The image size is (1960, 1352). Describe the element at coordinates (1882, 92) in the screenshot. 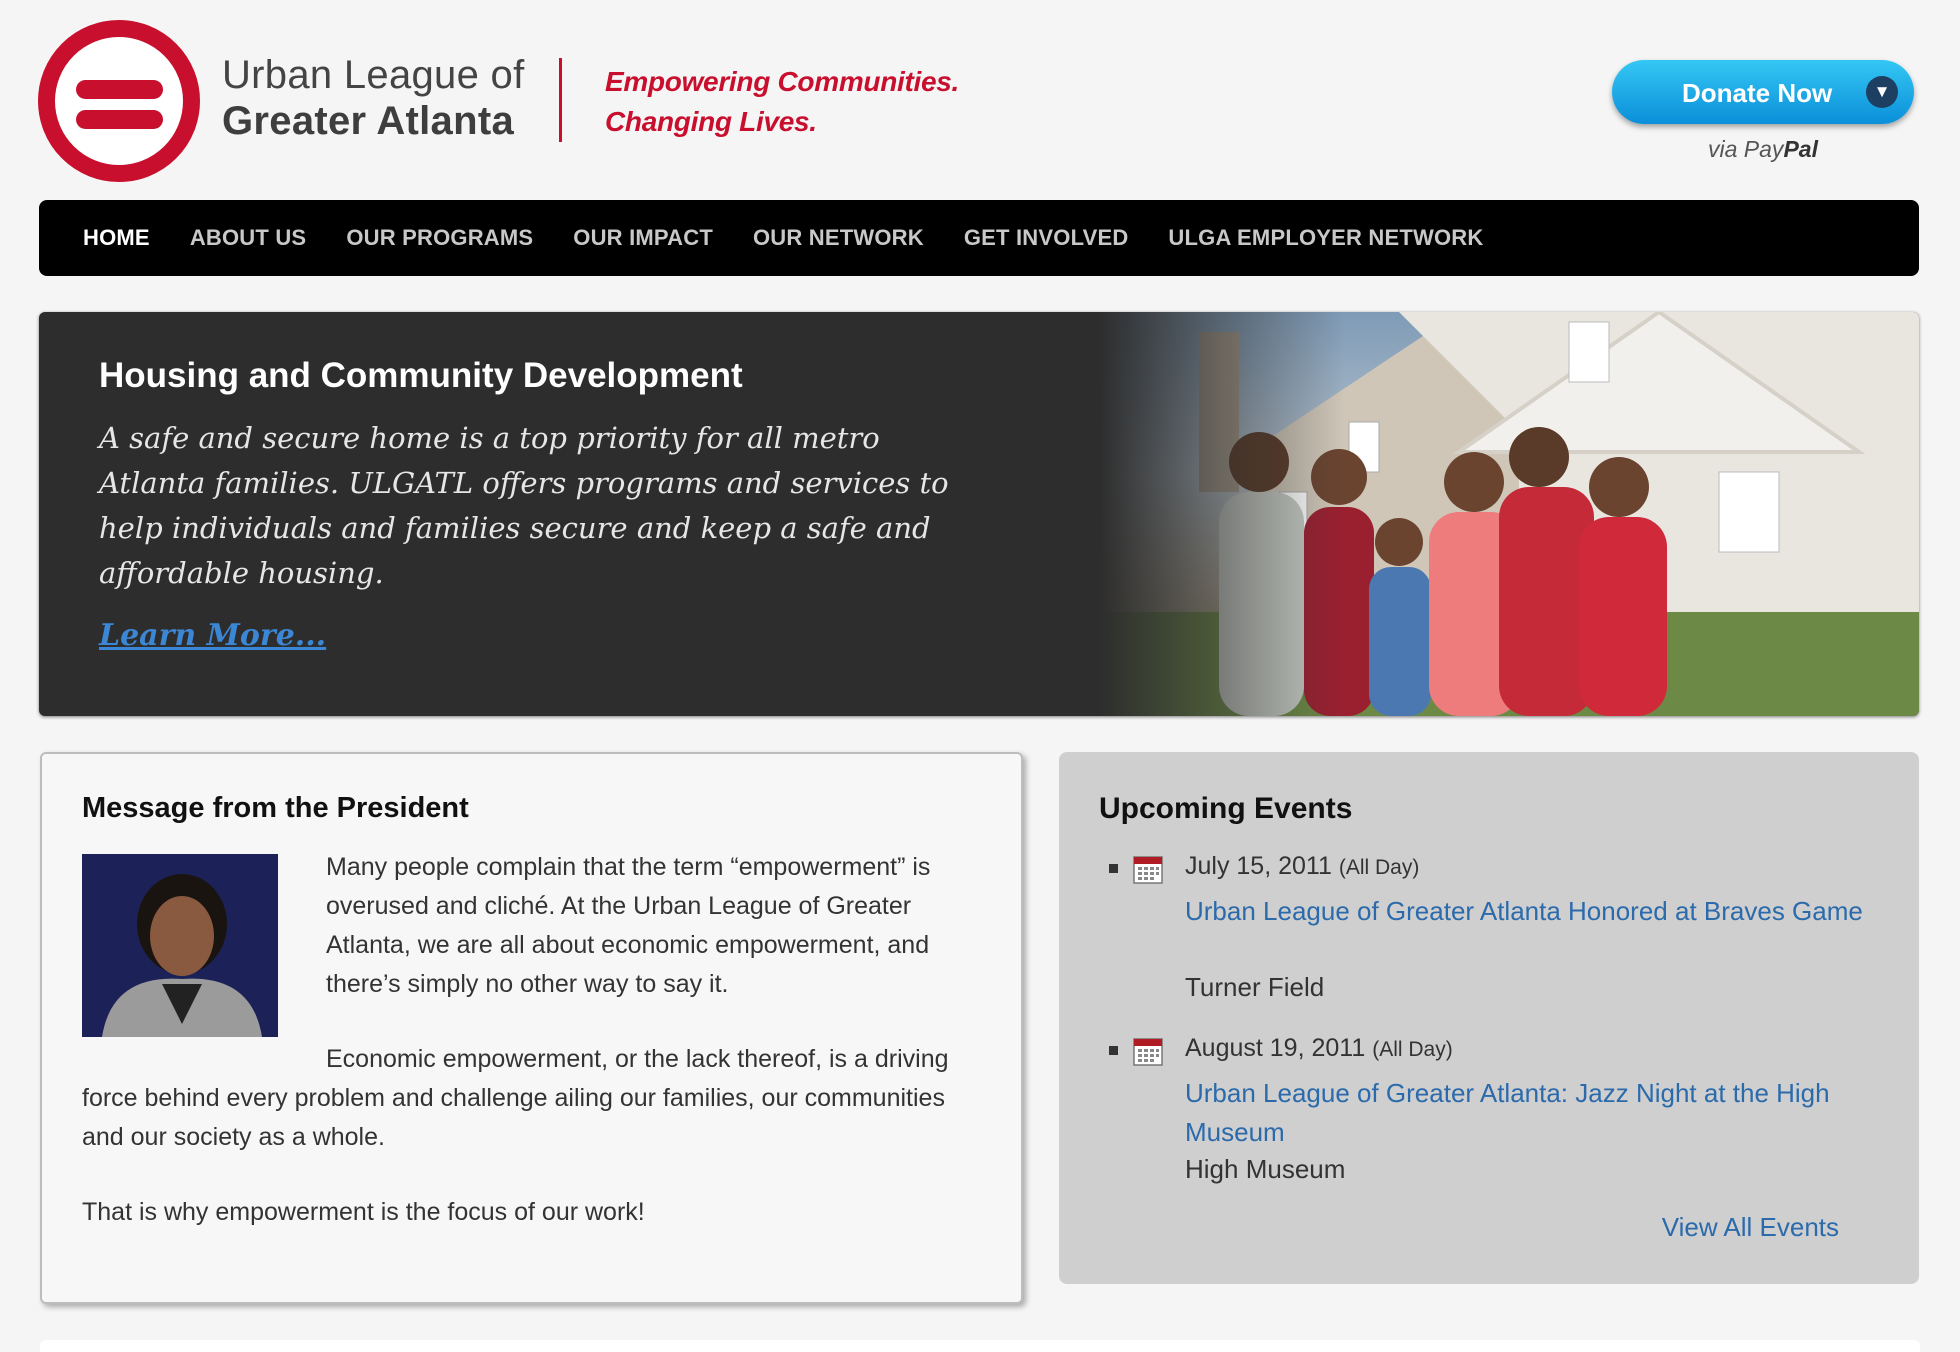

I see `chevron-down-circle-icon: ▼` at that location.